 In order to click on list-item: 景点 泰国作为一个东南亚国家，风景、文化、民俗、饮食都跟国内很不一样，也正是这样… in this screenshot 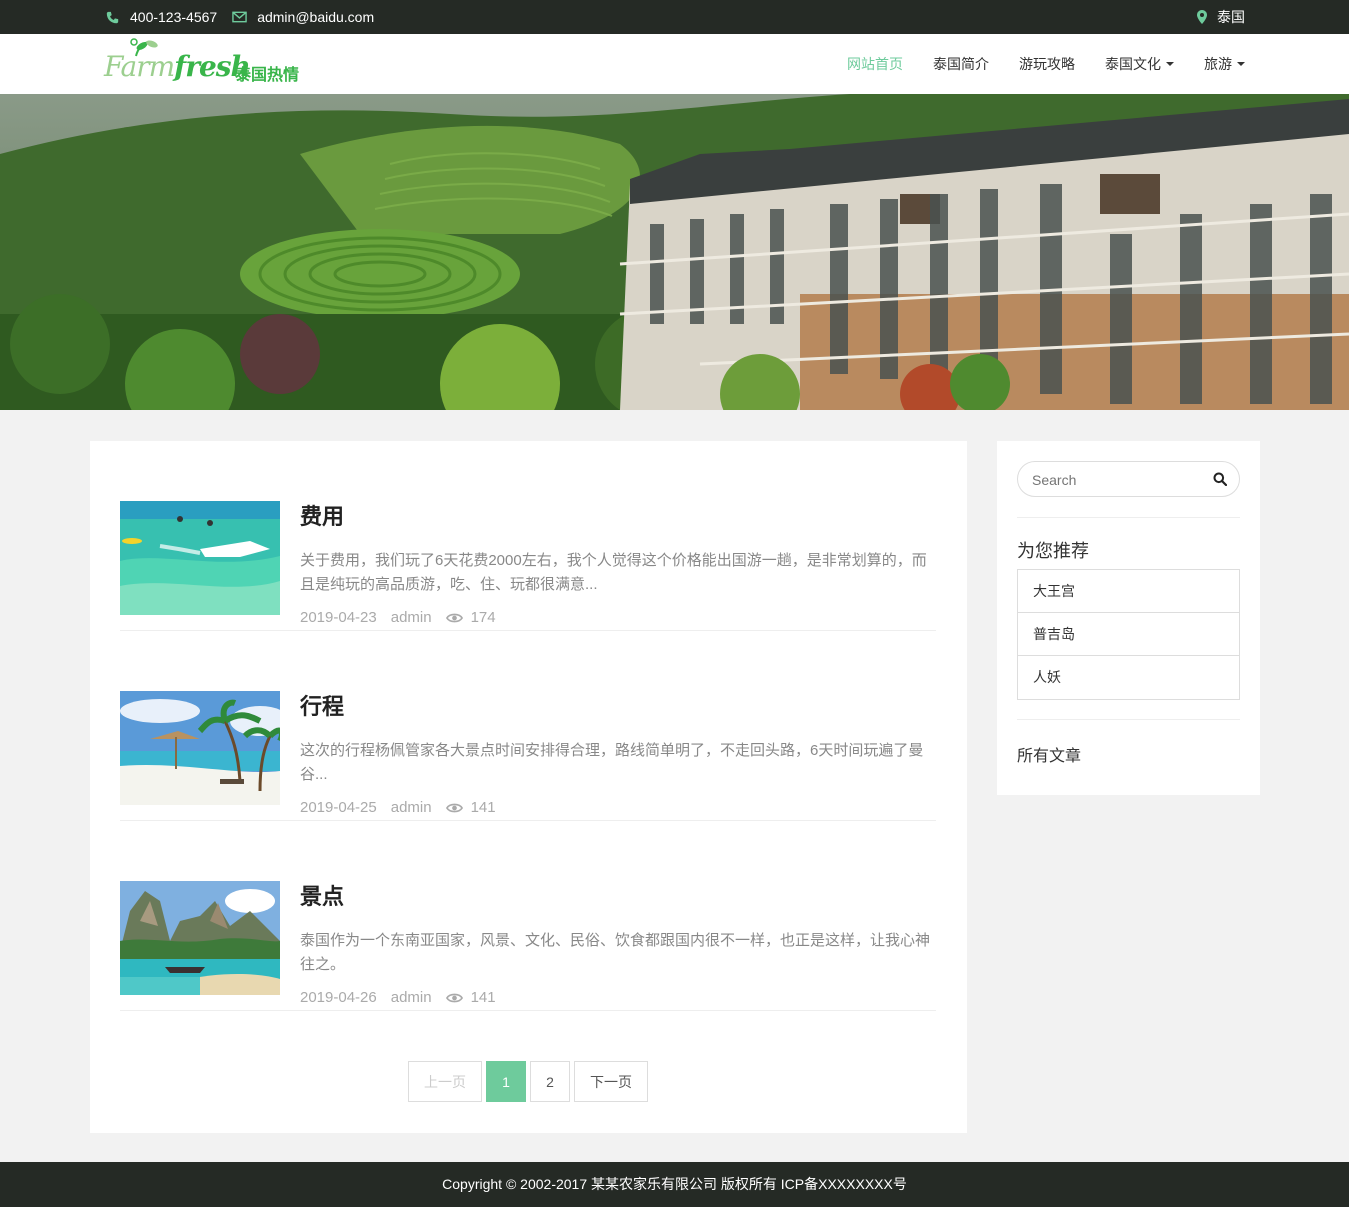, I will do `click(528, 931)`.